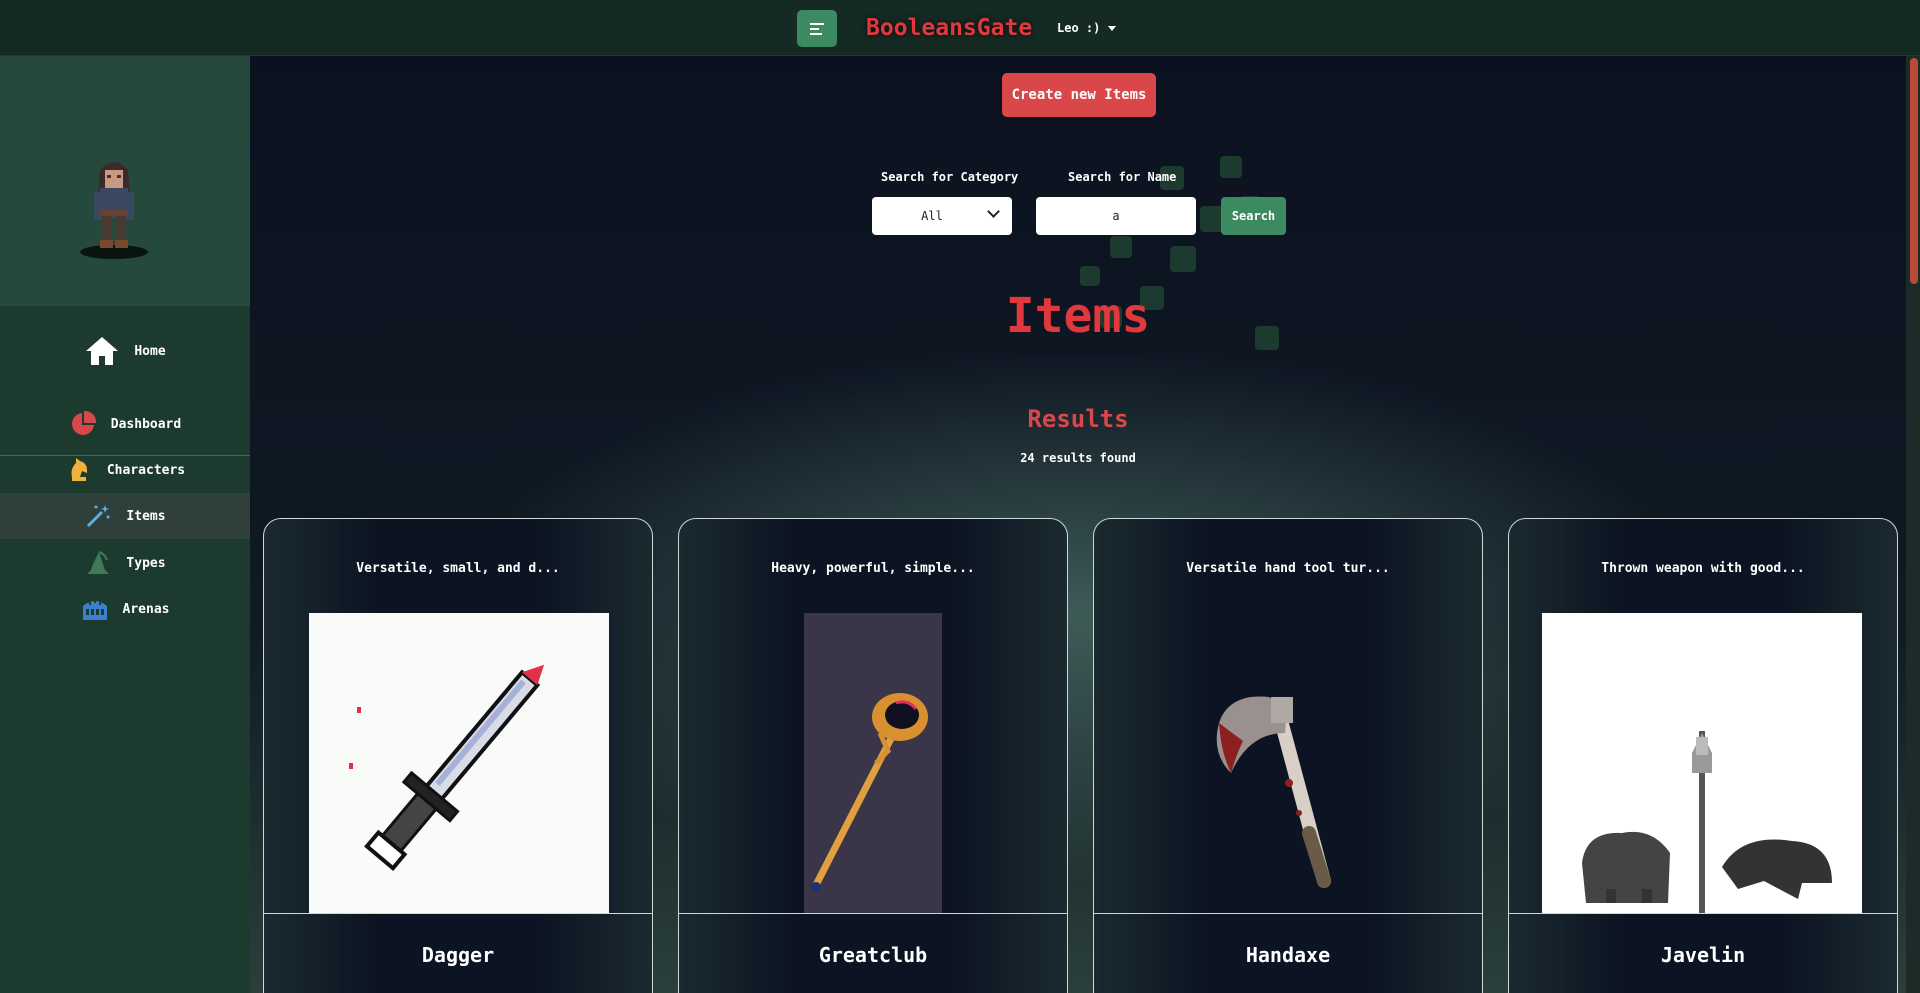  Describe the element at coordinates (1702, 763) in the screenshot. I see `javelin-image` at that location.